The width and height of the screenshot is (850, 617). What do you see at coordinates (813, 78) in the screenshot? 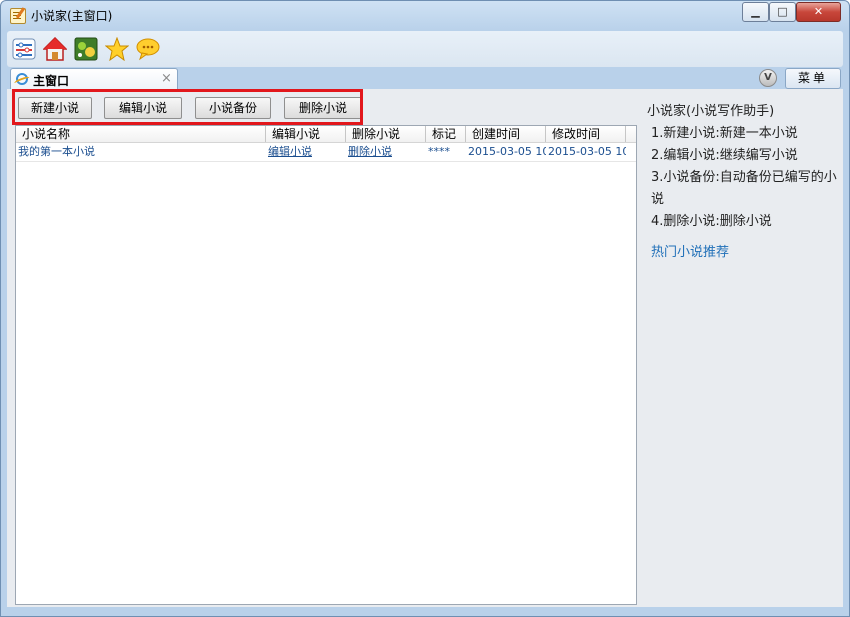
I see `menu-button: 菜单` at bounding box center [813, 78].